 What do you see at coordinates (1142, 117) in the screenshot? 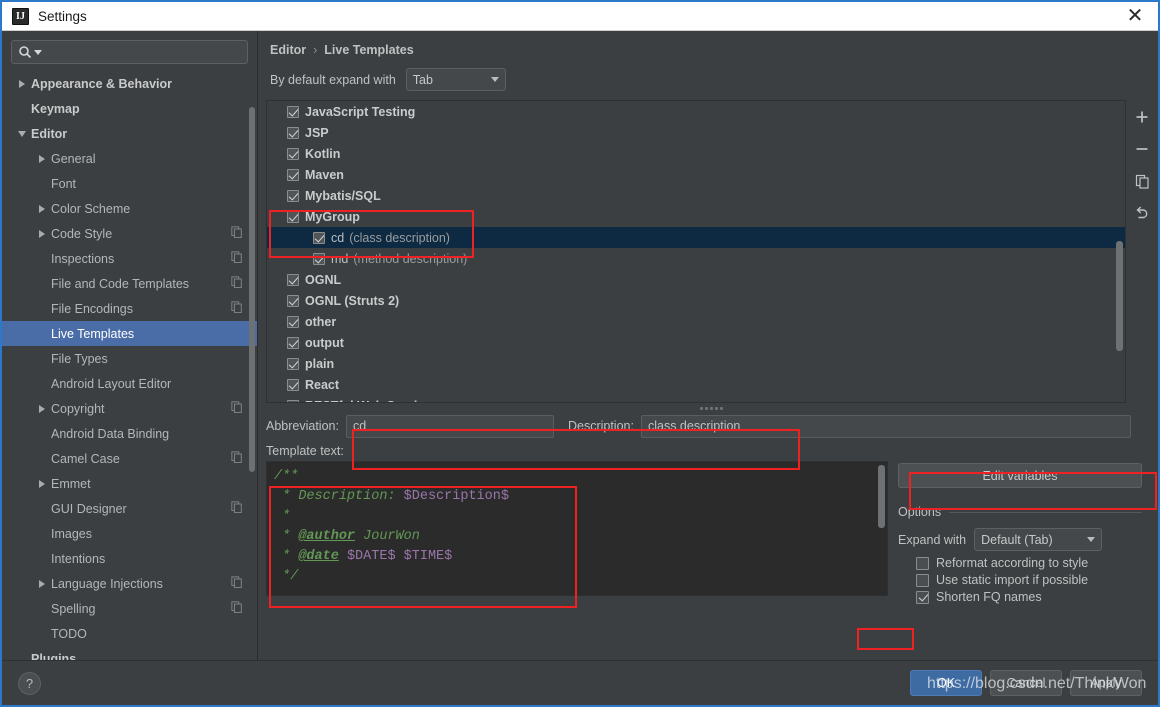
I see `plus-icon` at bounding box center [1142, 117].